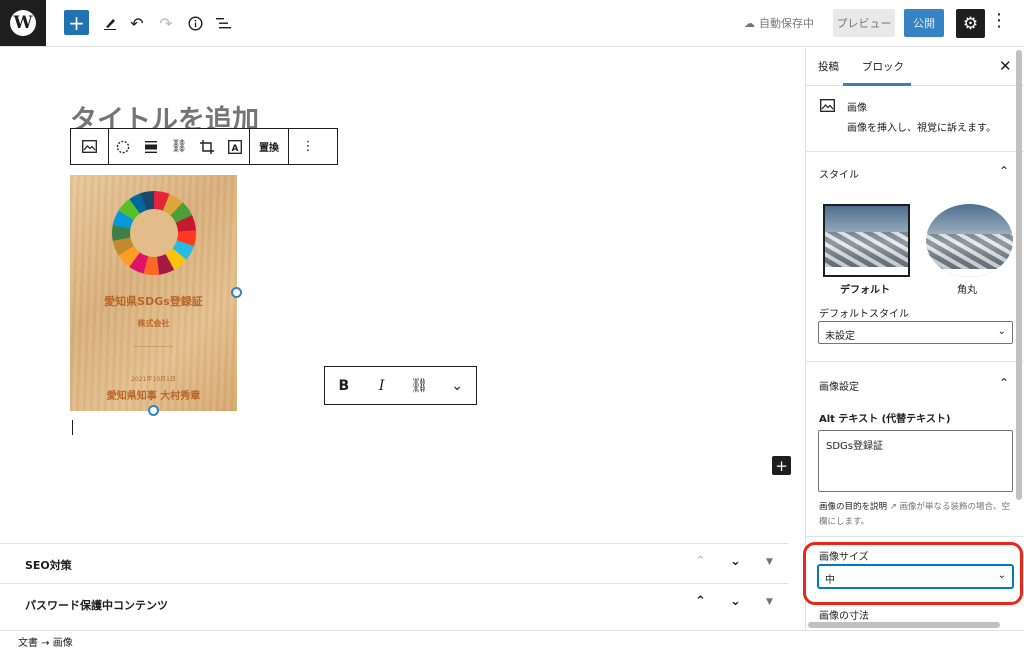 The image size is (1024, 650). Describe the element at coordinates (857, 108) in the screenshot. I see `block-card-title: 画像` at that location.